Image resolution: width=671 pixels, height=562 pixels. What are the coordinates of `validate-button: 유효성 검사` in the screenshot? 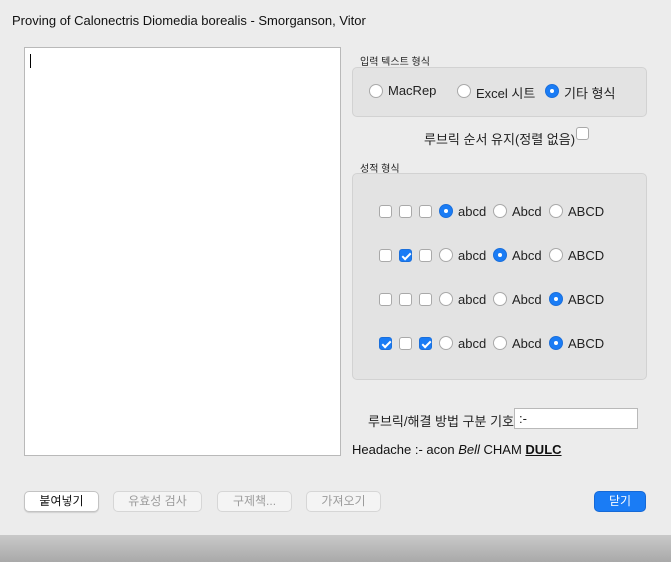 It's located at (157, 501).